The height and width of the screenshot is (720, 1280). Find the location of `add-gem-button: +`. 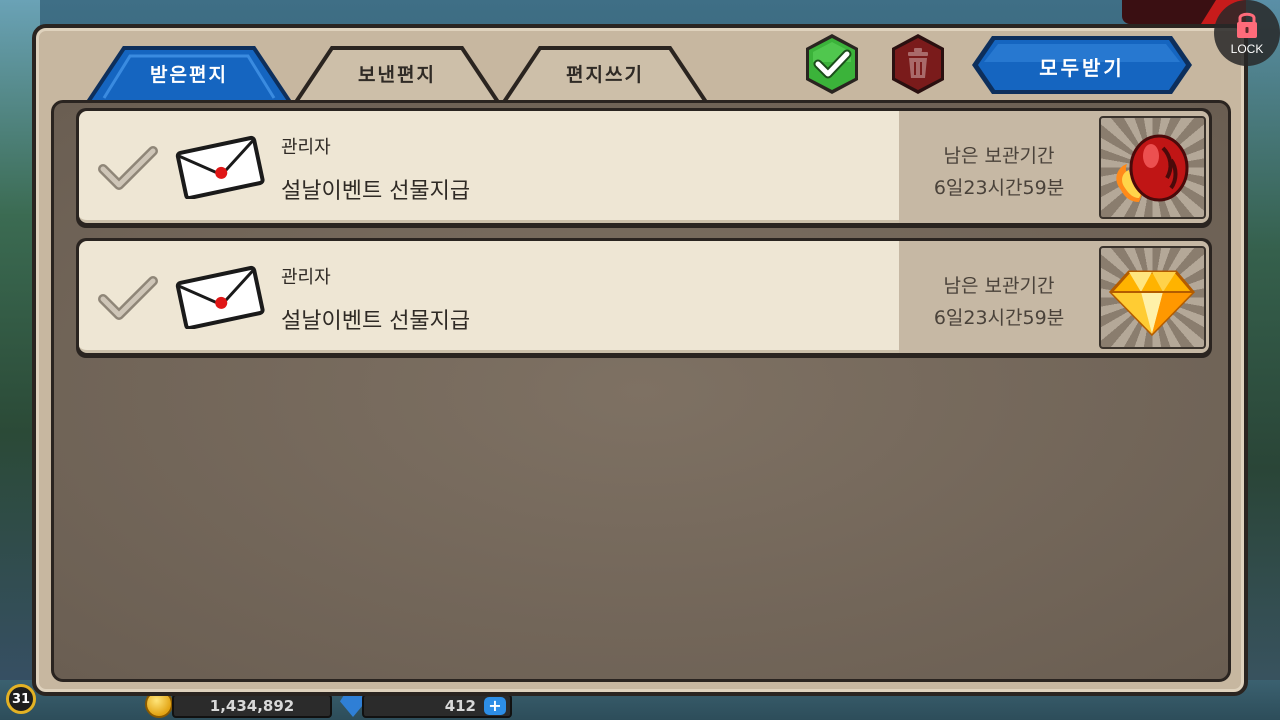

add-gem-button: + is located at coordinates (495, 706).